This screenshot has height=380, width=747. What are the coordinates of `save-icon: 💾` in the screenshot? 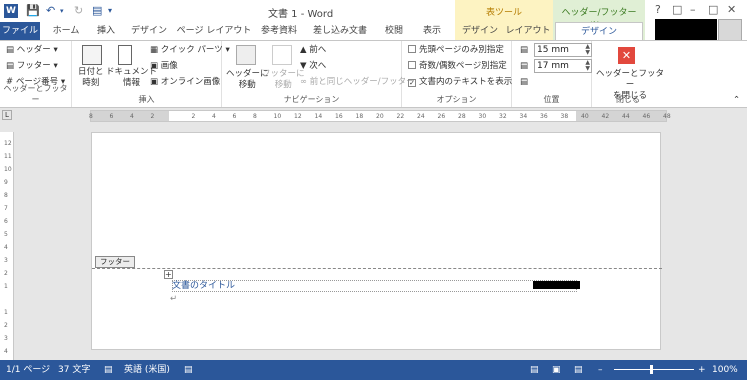 It's located at (33, 11).